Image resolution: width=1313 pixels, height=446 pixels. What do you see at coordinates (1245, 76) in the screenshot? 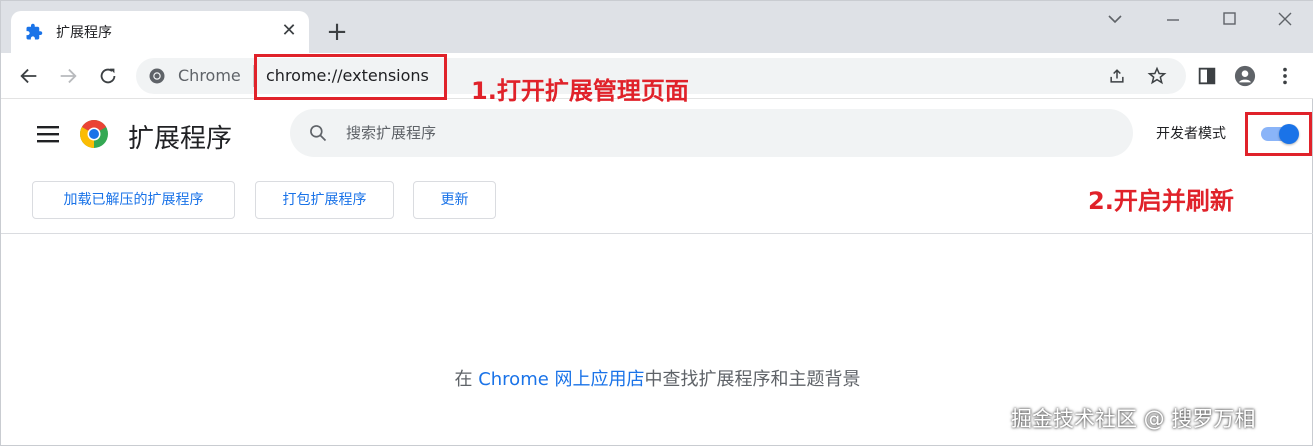
I see `profile-avatar-icon` at bounding box center [1245, 76].